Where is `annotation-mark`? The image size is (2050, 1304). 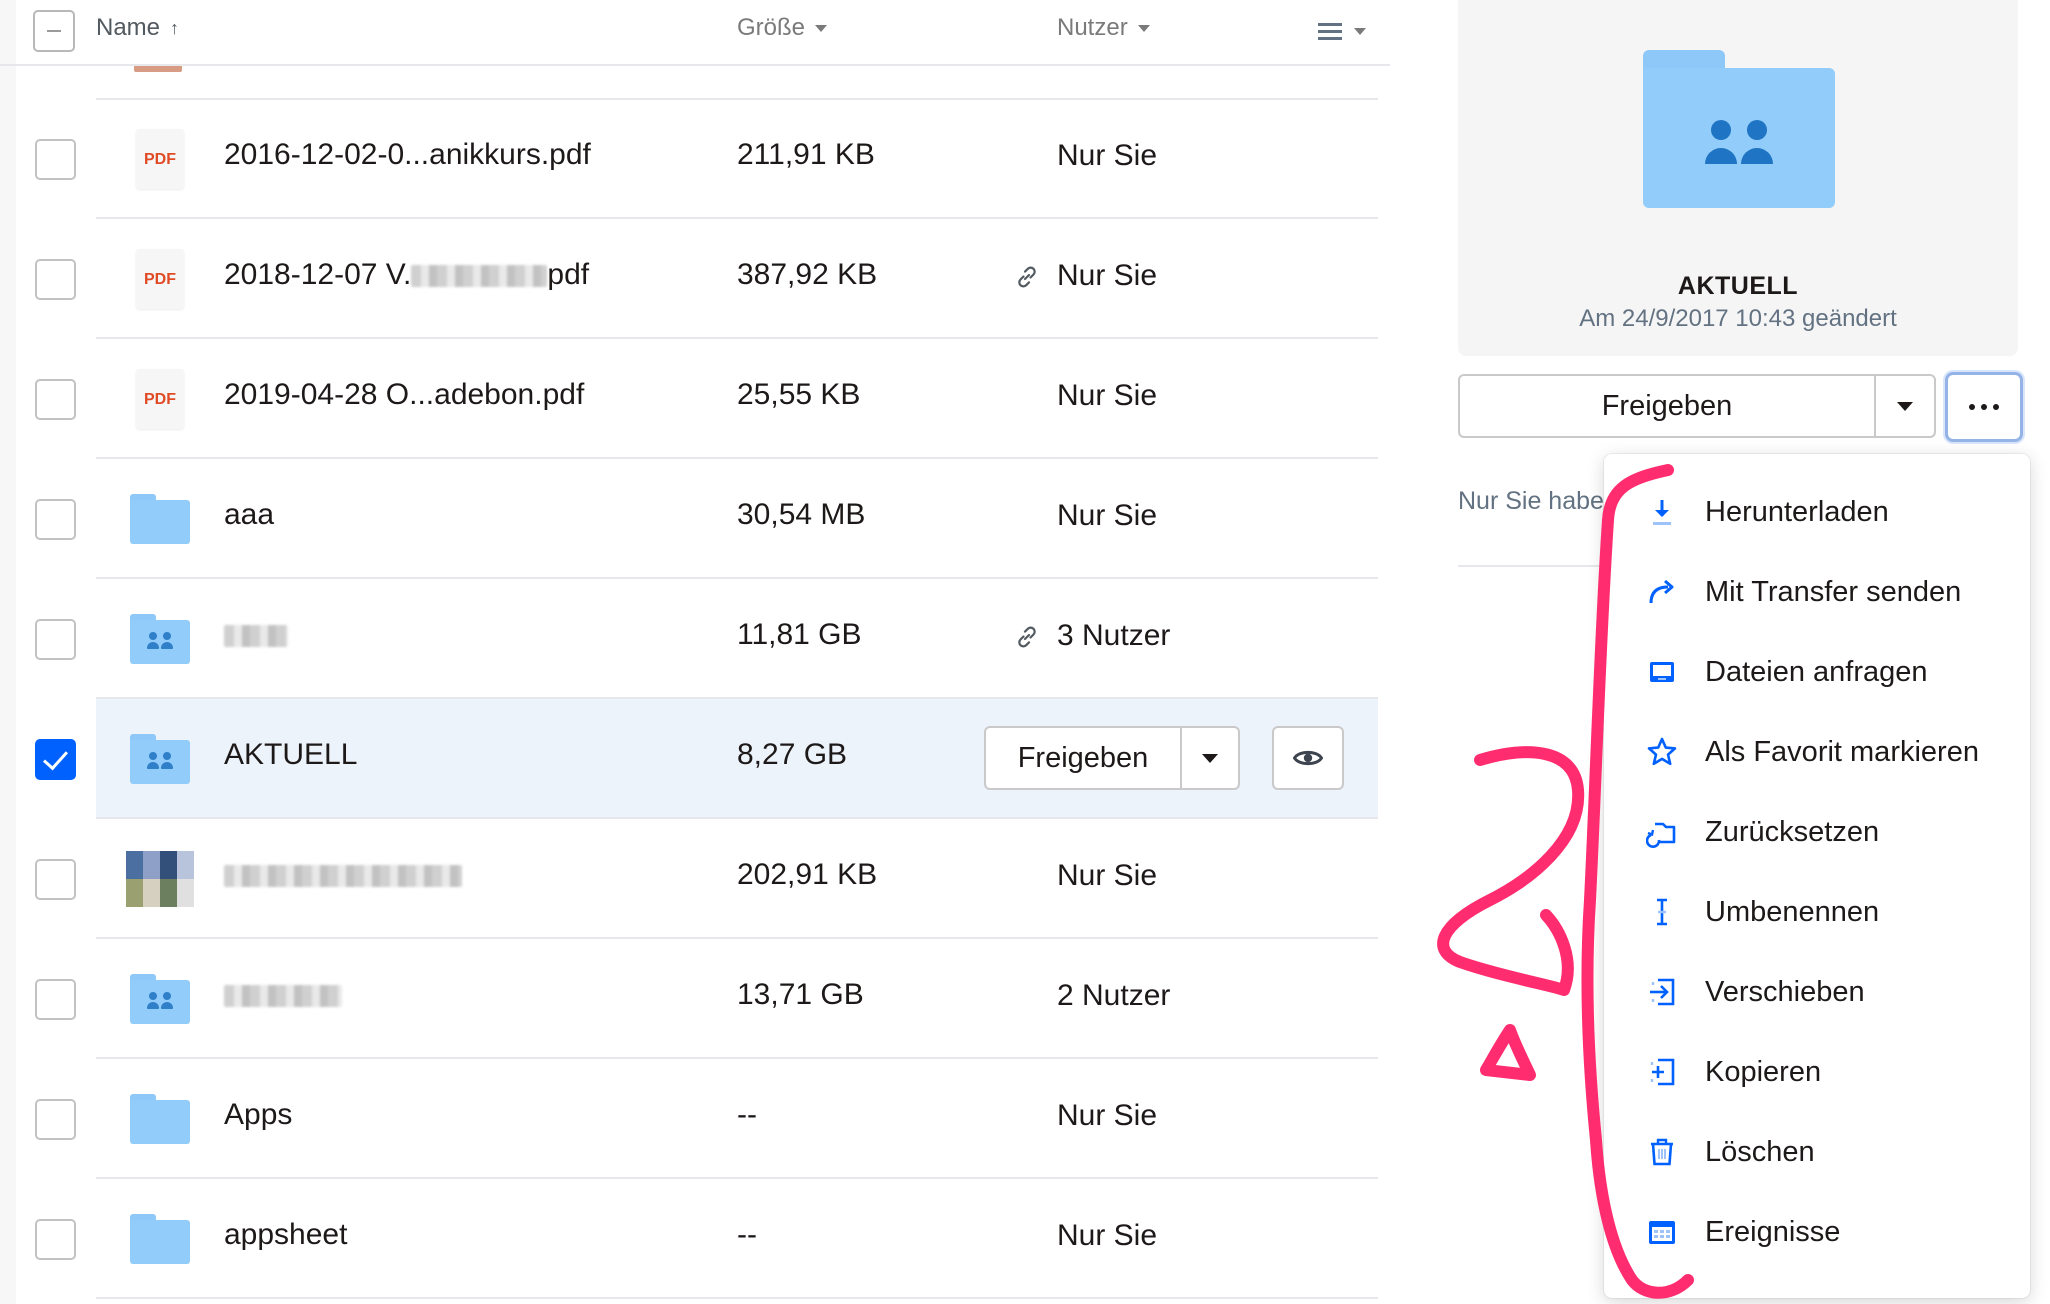 annotation-mark is located at coordinates (1508, 1052).